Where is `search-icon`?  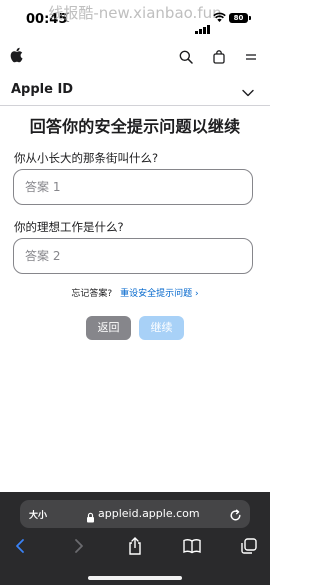
search-icon is located at coordinates (186, 56).